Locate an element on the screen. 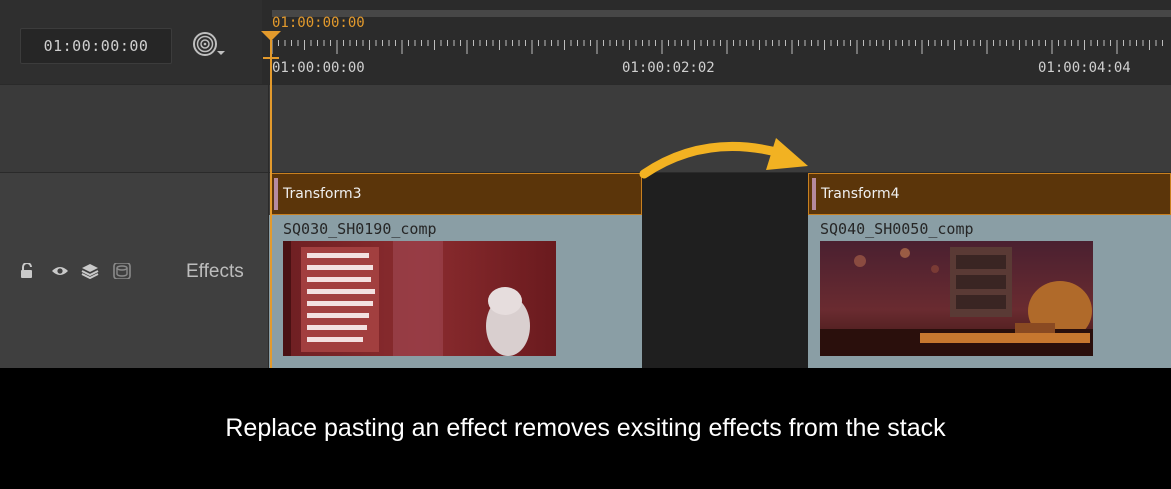 The height and width of the screenshot is (489, 1171). lock-icon is located at coordinates (28, 270).